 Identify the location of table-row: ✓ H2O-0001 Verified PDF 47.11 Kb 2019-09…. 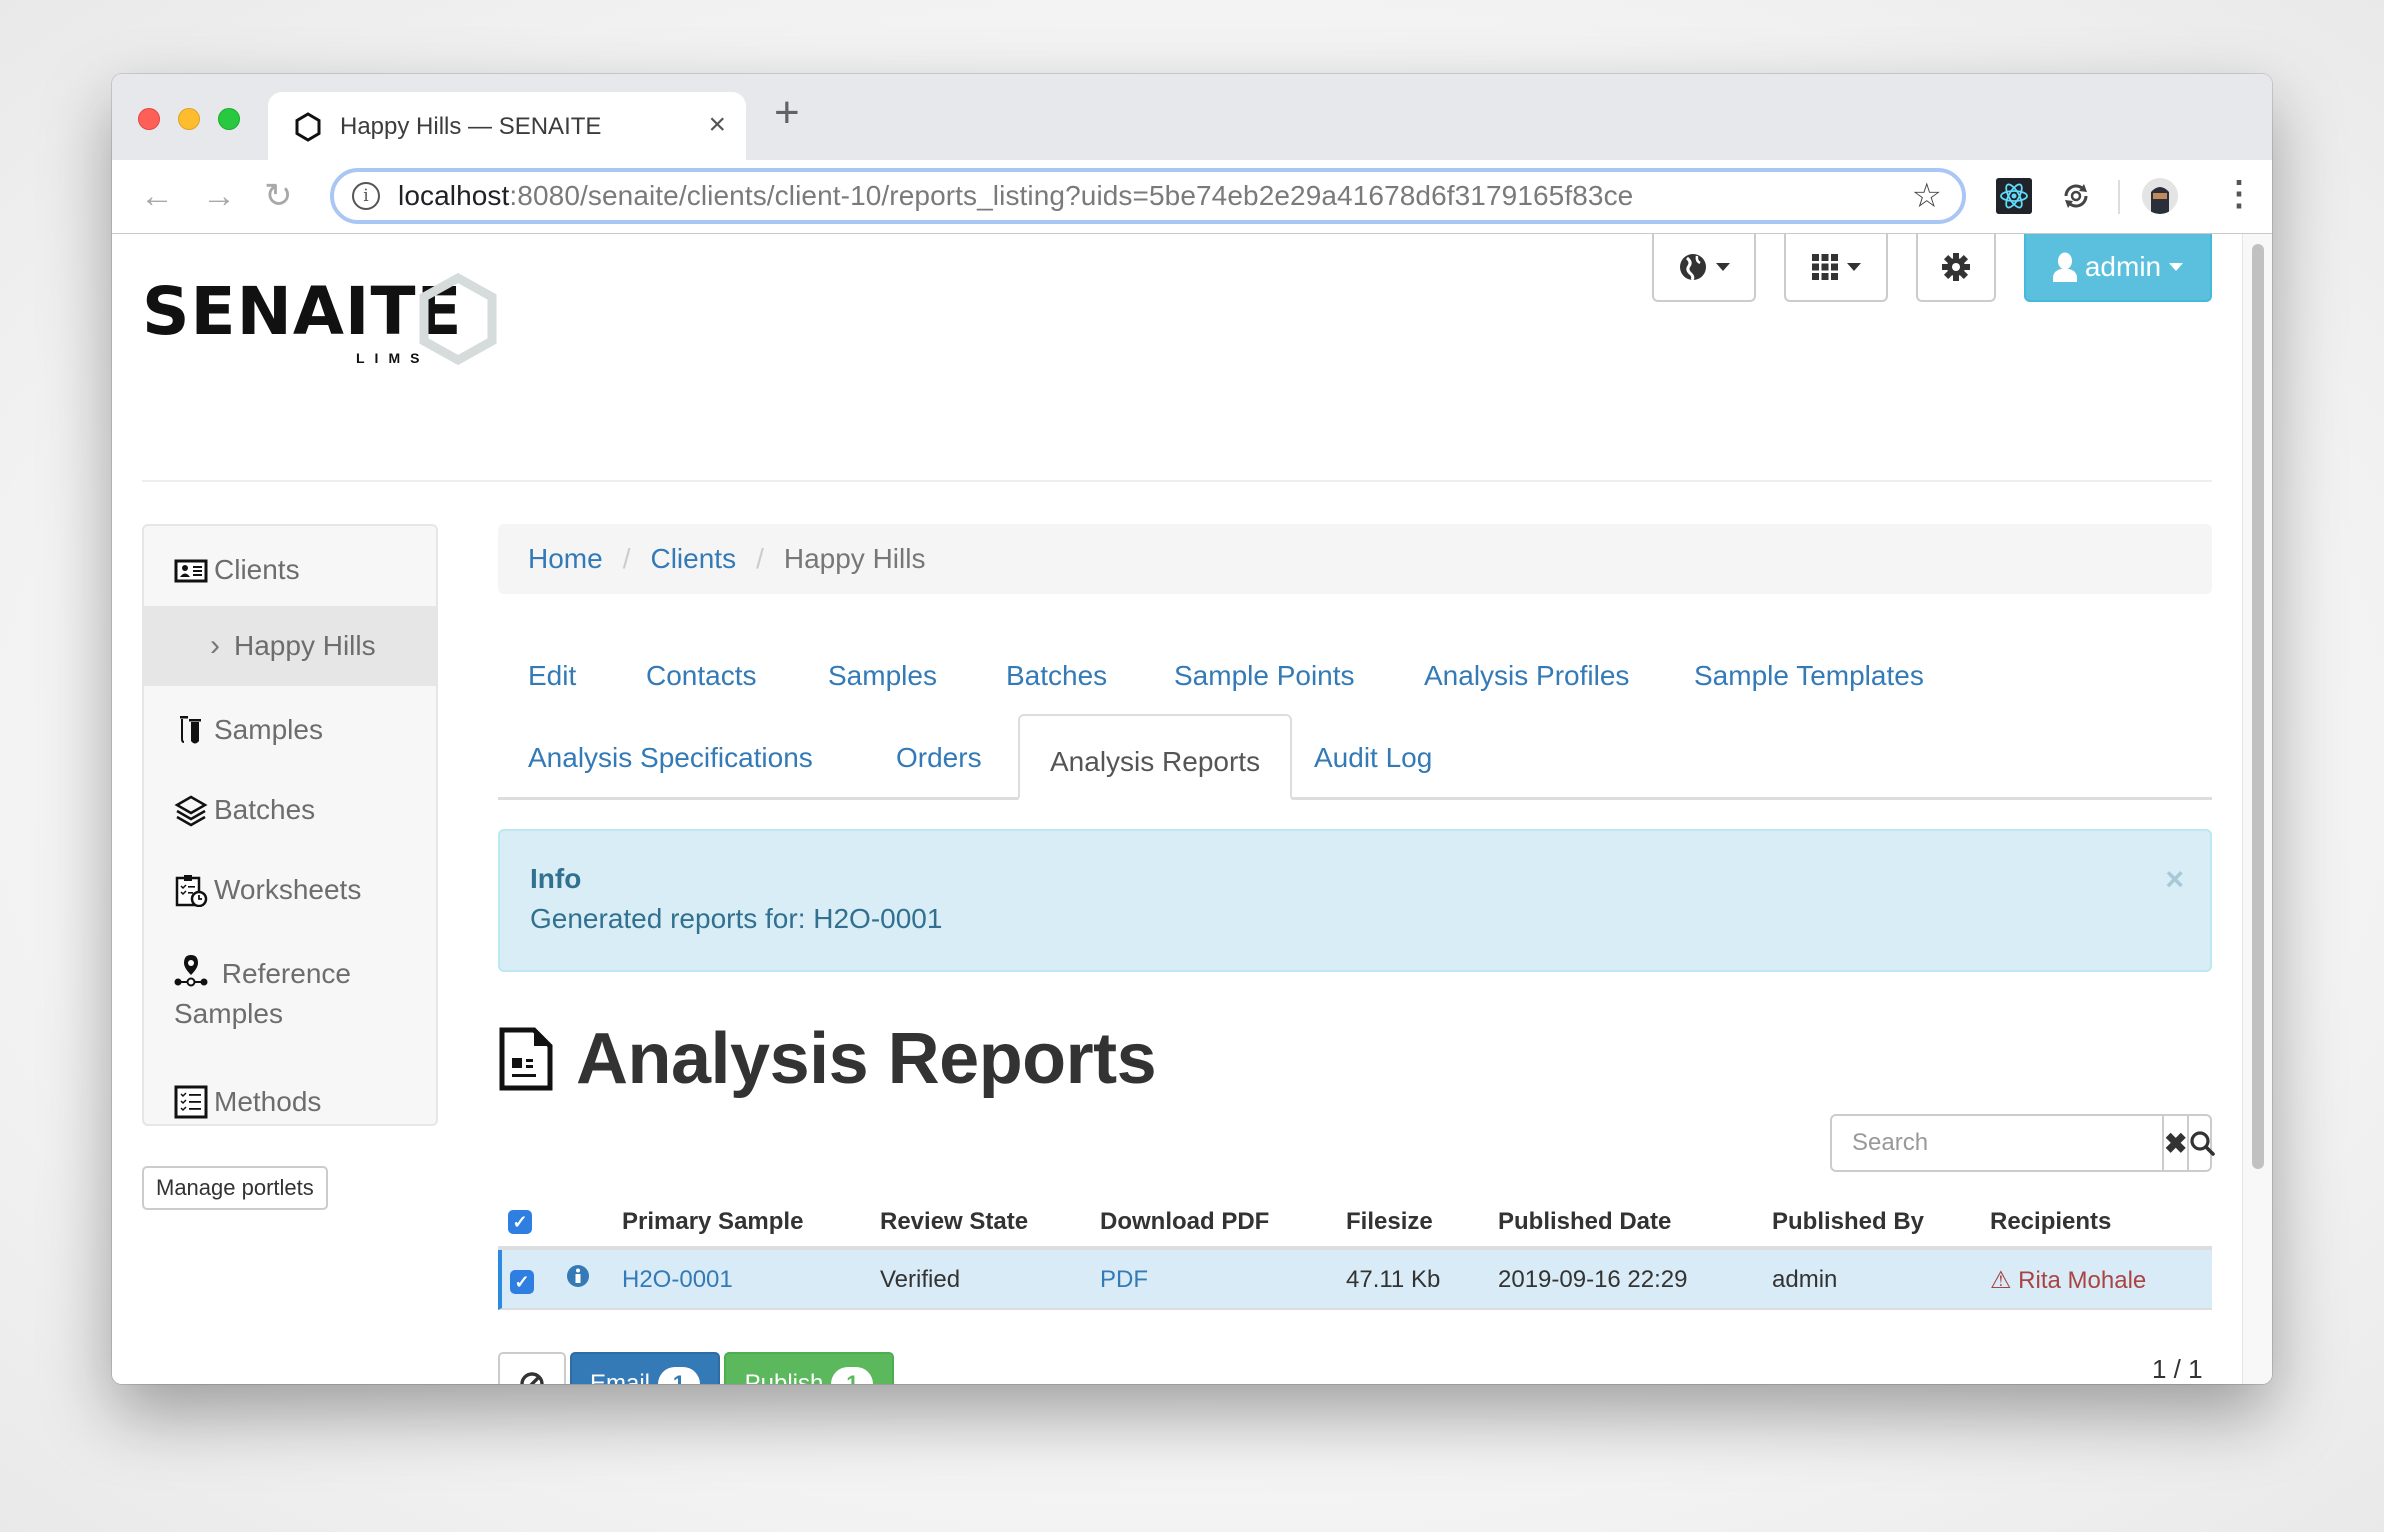
(1355, 1280).